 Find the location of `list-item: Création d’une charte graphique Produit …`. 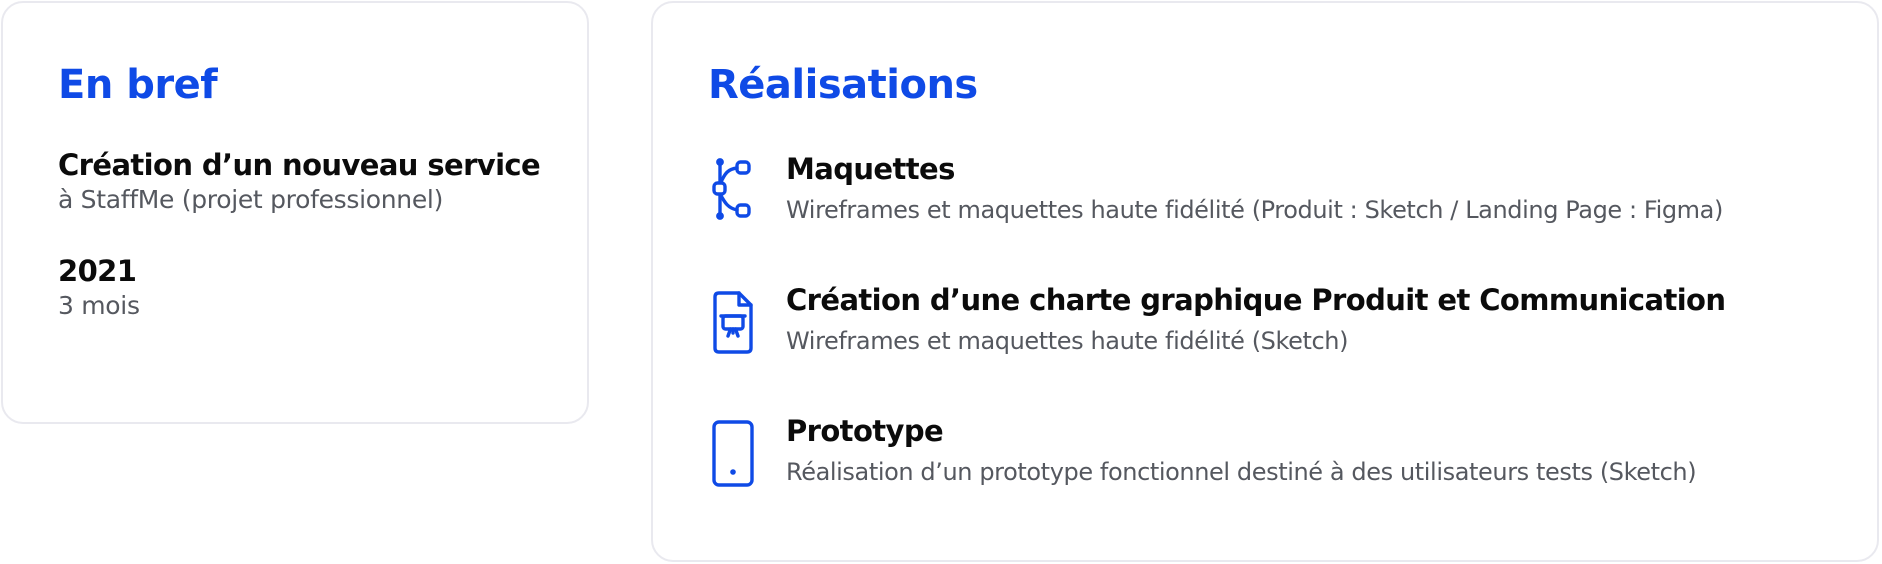

list-item: Création d’une charte graphique Produit … is located at coordinates (1292, 343).